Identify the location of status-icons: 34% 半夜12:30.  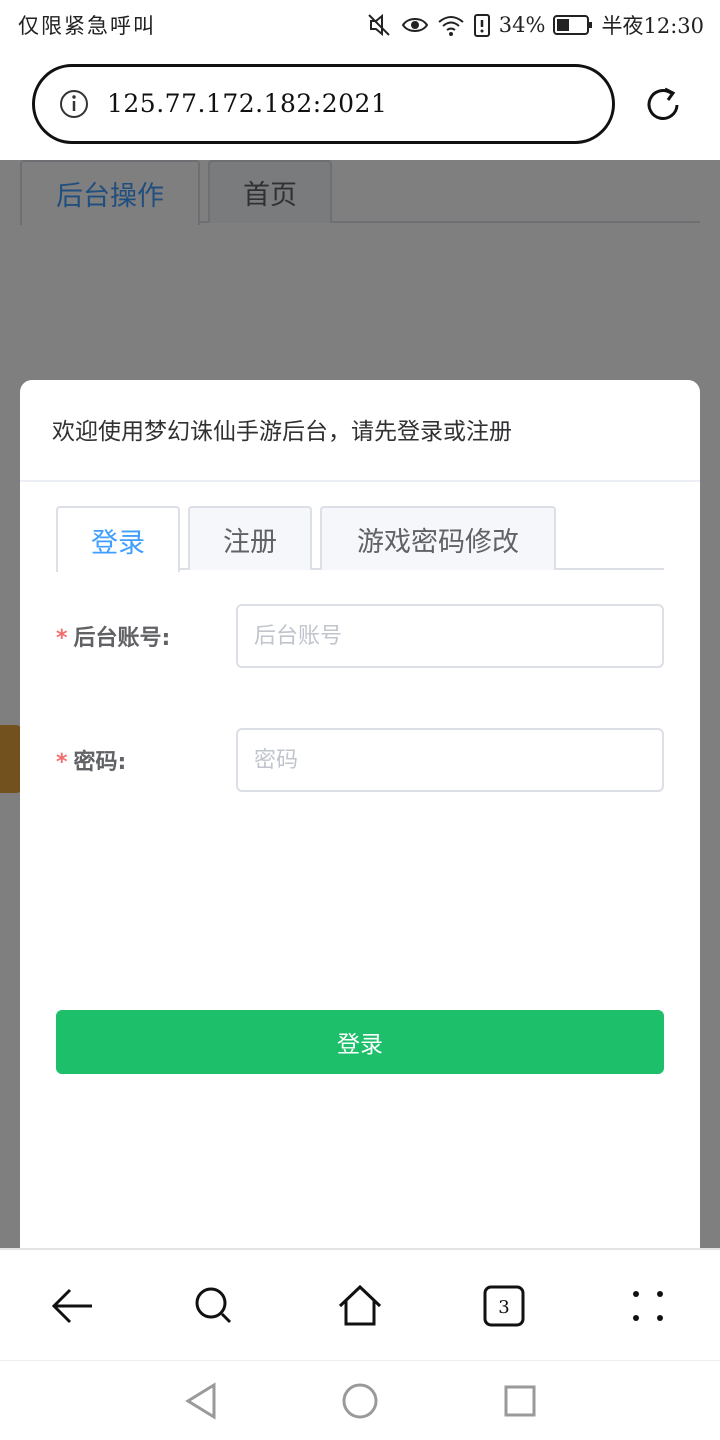
(535, 25).